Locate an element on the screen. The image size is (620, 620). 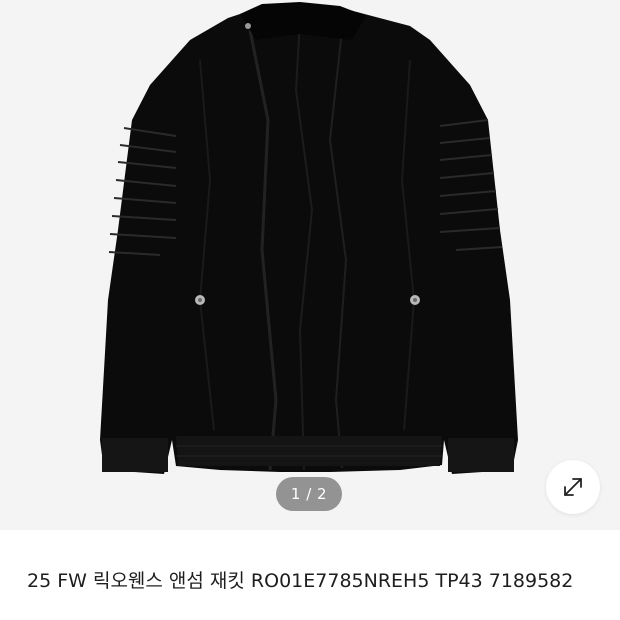
expand-image-button is located at coordinates (573, 487).